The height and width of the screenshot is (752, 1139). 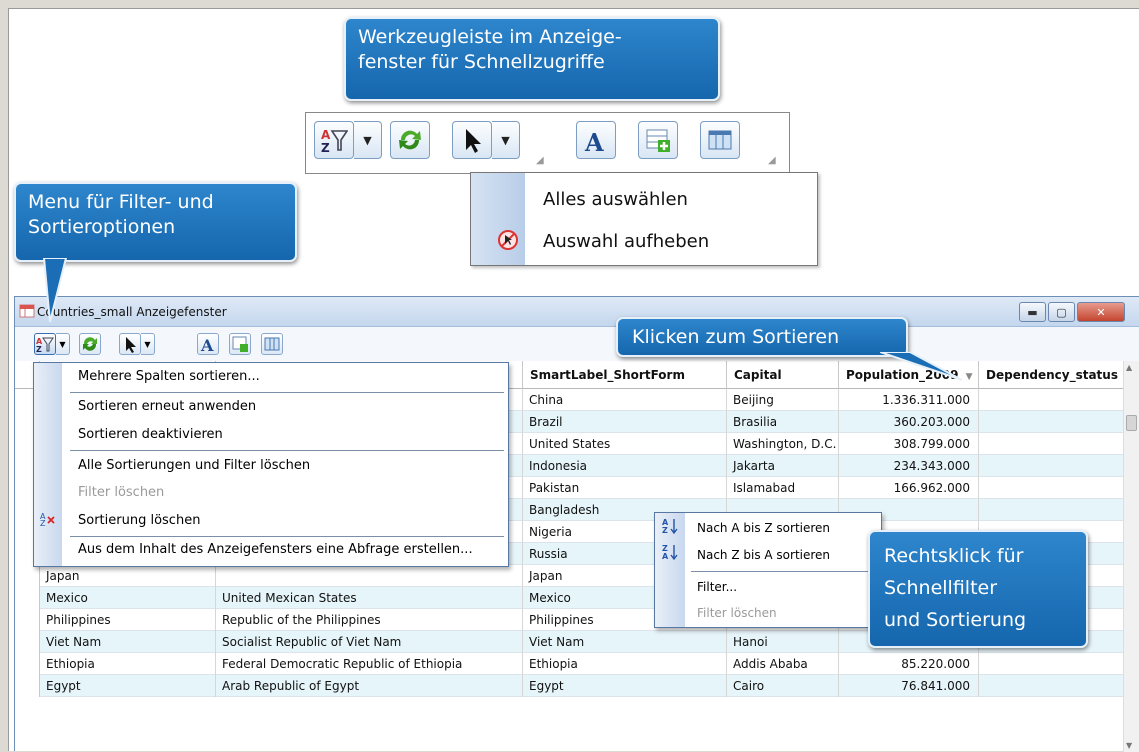 I want to click on table-cell: Addis Ababa, so click(x=783, y=664).